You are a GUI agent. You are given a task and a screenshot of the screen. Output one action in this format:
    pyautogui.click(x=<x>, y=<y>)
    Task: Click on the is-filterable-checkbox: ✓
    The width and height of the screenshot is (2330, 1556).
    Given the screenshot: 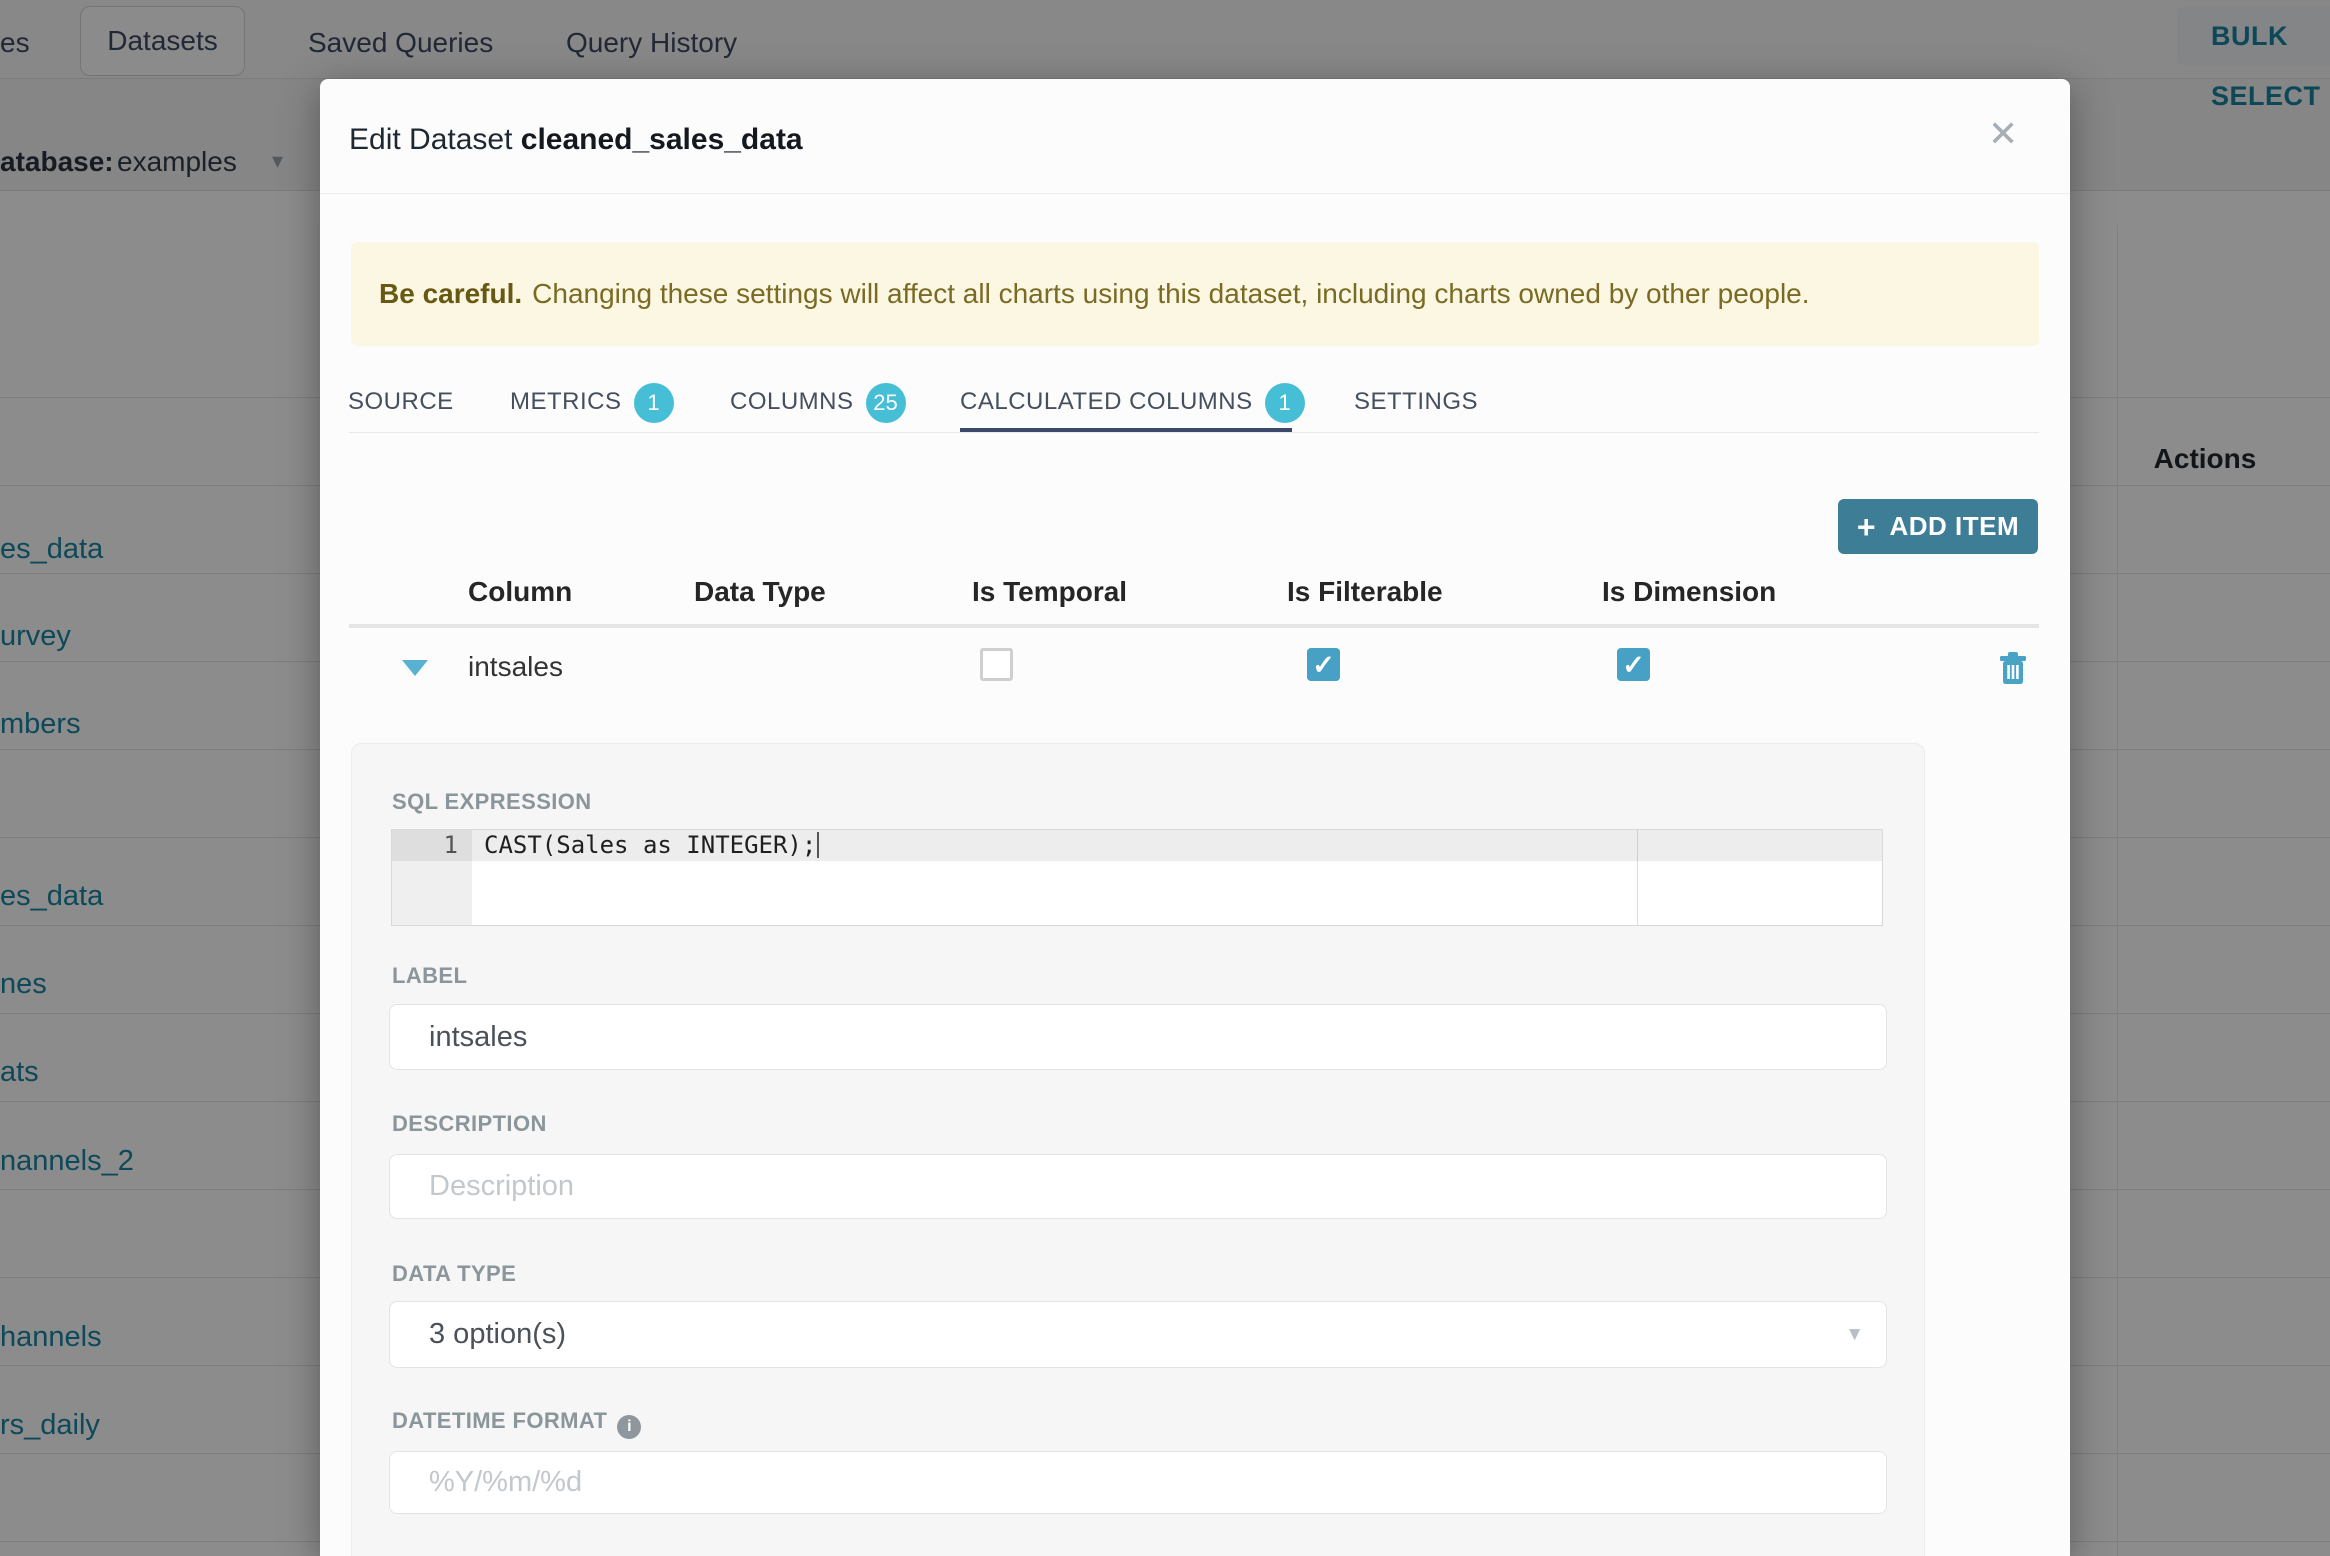 What is the action you would take?
    pyautogui.click(x=1323, y=664)
    